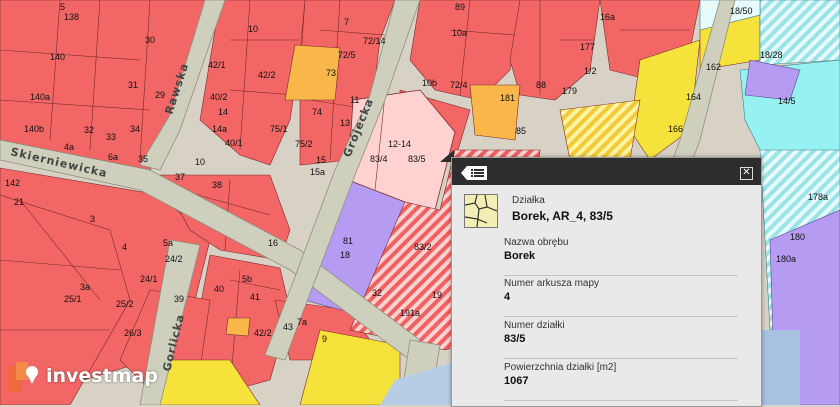  I want to click on parcel-label: 42/1, so click(217, 65).